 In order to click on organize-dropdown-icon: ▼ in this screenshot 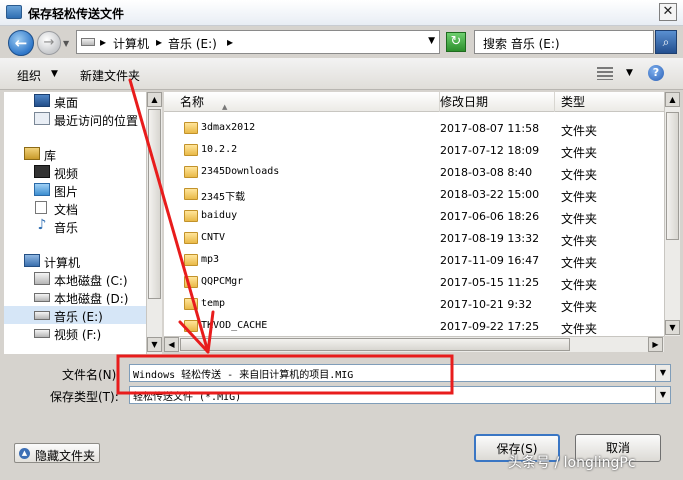, I will do `click(54, 74)`.